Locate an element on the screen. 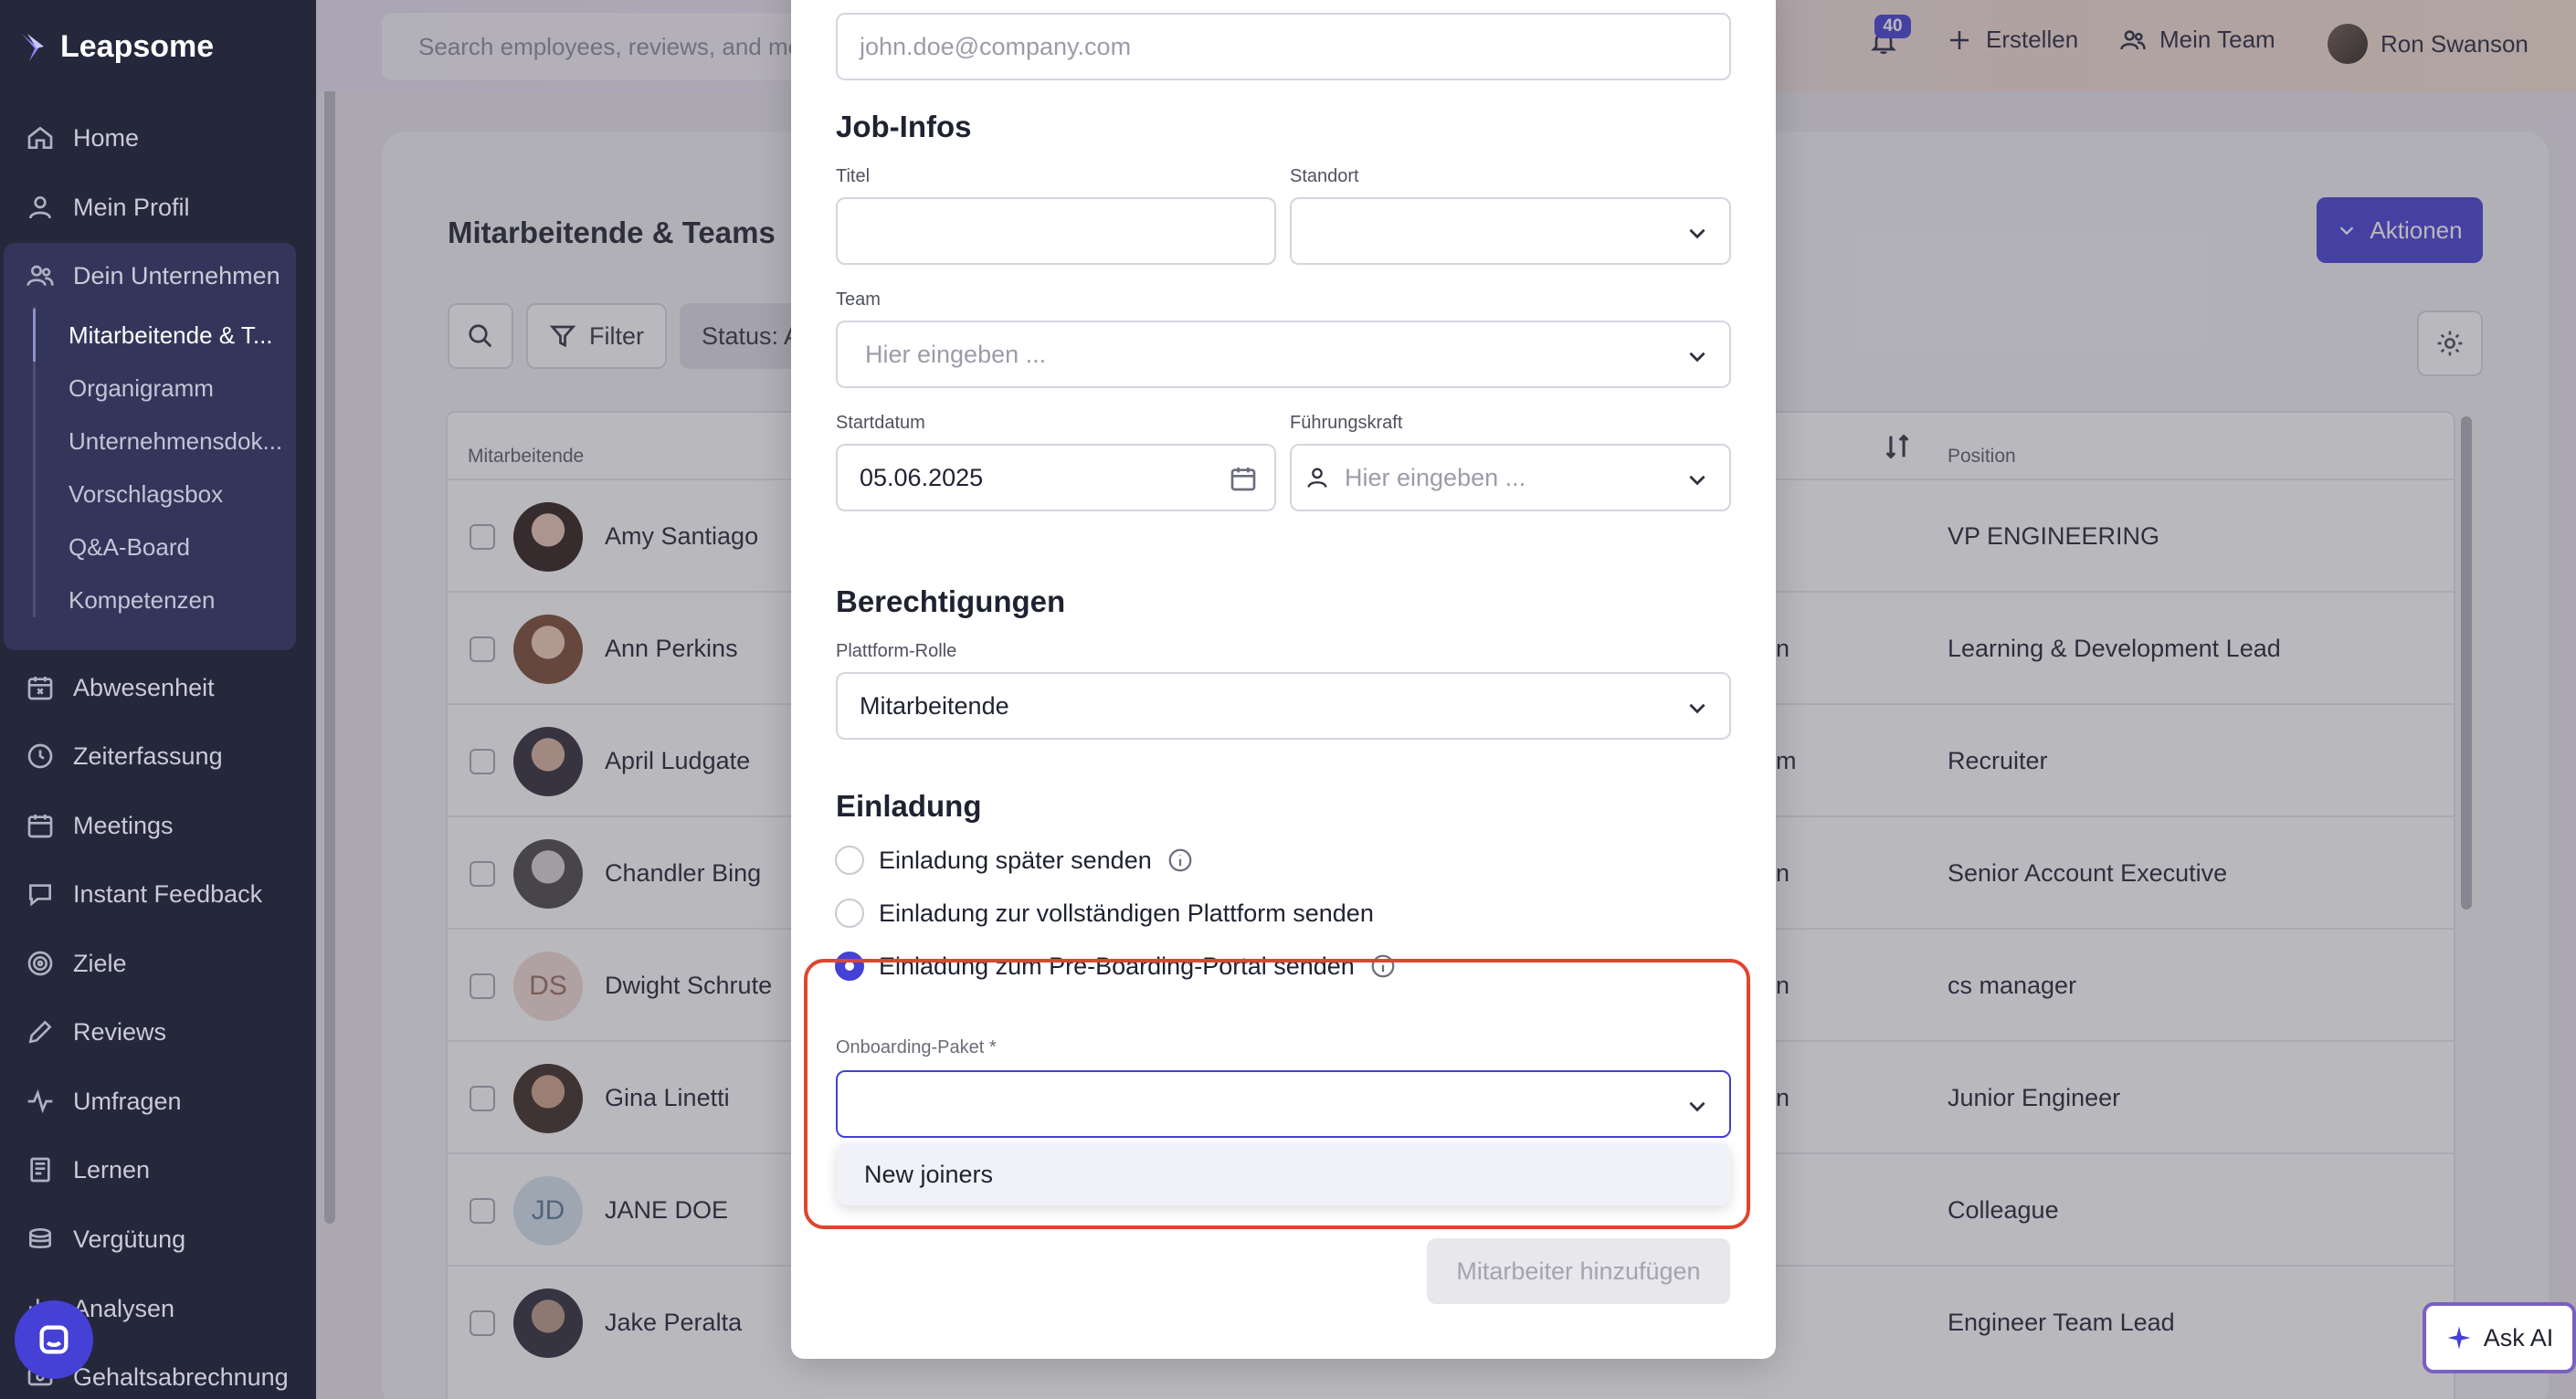  title-label: Titel is located at coordinates (853, 176).